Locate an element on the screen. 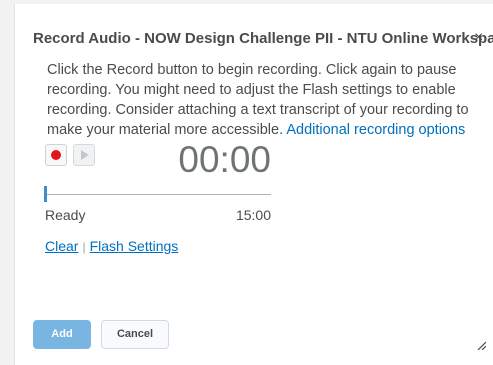  additional-recording-options-link: Additional recording options is located at coordinates (375, 130).